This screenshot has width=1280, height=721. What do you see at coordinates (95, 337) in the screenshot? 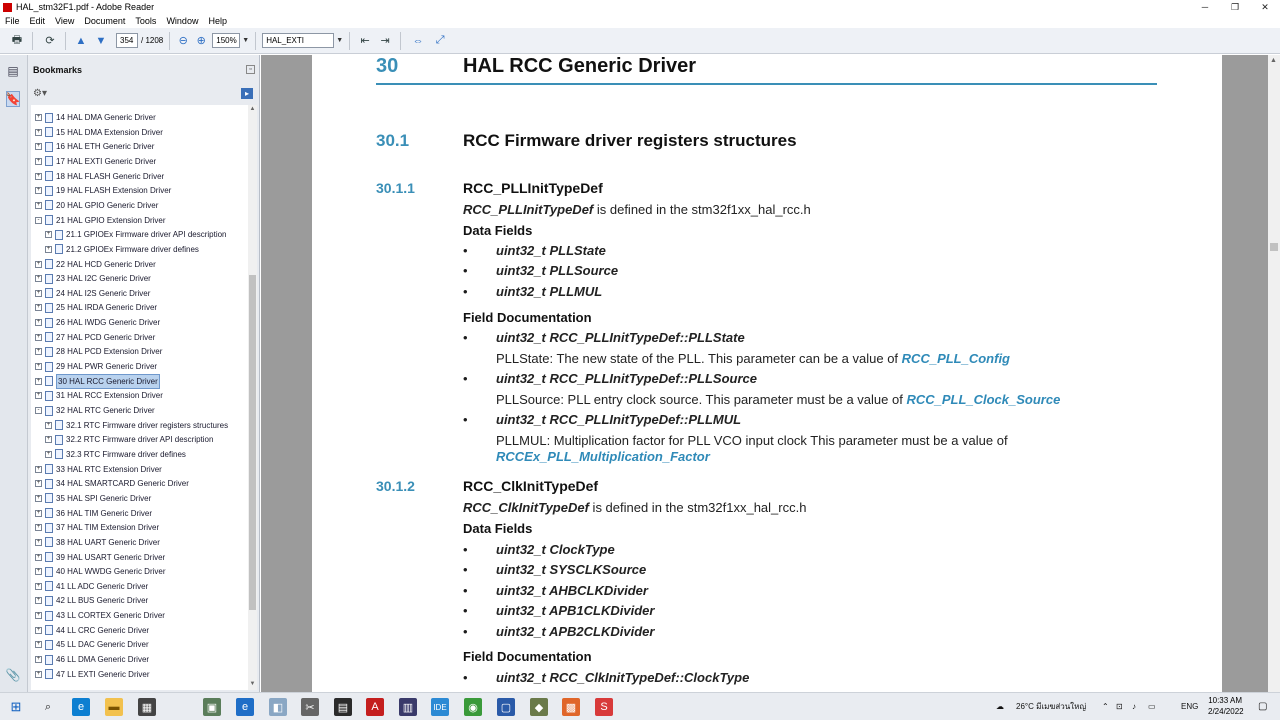
I see `bookmark-item: +27 HAL PCD Generic Driver` at bounding box center [95, 337].